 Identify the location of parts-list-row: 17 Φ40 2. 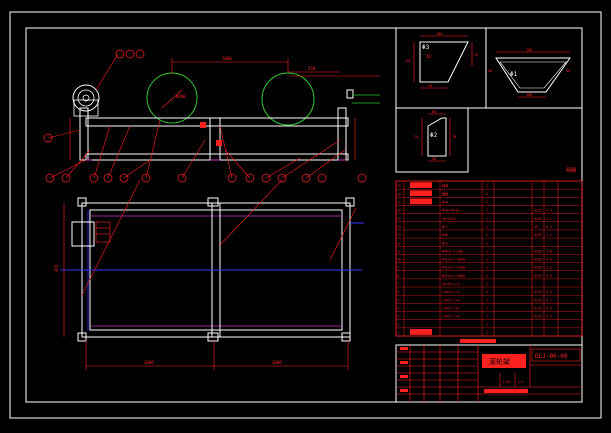
(489, 202).